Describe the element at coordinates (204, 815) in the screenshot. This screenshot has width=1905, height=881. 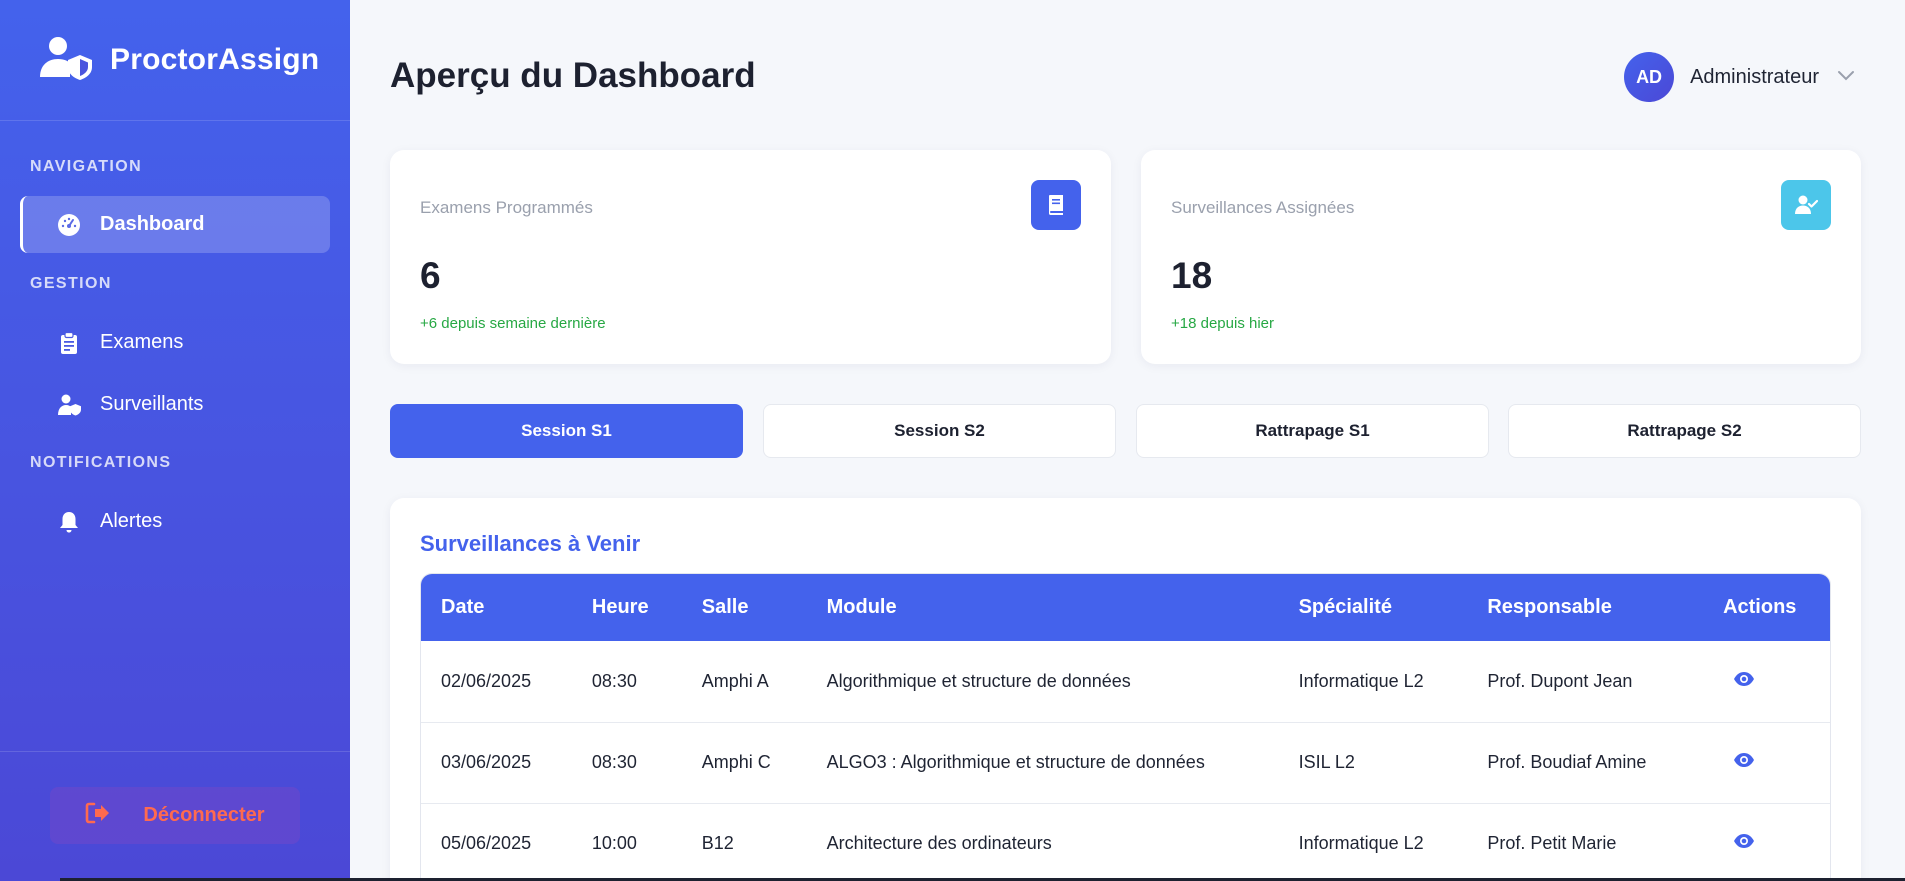
I see `logout-label: Déconnecter` at that location.